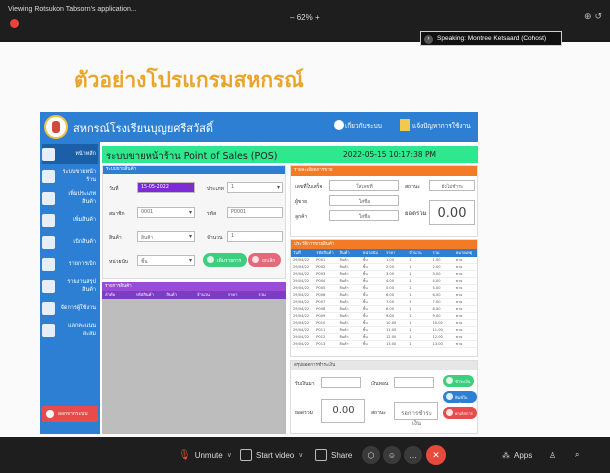 The width and height of the screenshot is (610, 473). What do you see at coordinates (255, 212) in the screenshot?
I see `code-input: P0001` at bounding box center [255, 212].